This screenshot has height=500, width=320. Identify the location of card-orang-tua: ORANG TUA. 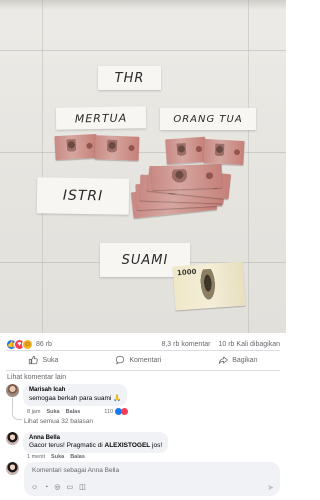
(208, 119).